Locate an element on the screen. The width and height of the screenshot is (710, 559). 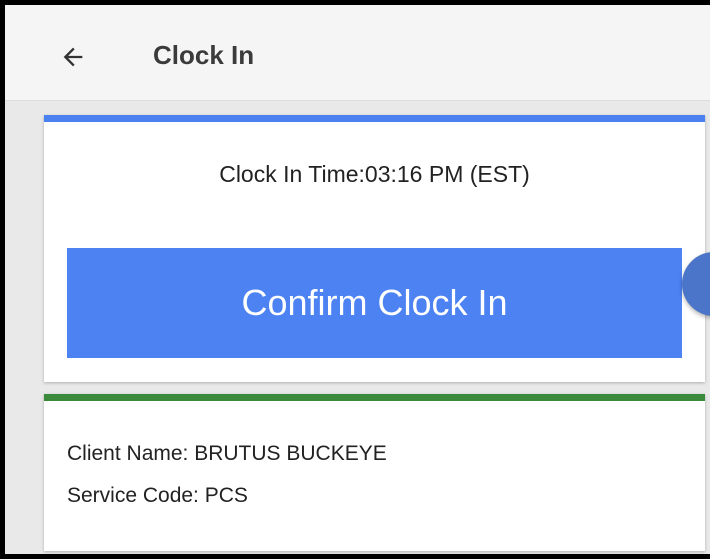
arrow-left-icon is located at coordinates (73, 57).